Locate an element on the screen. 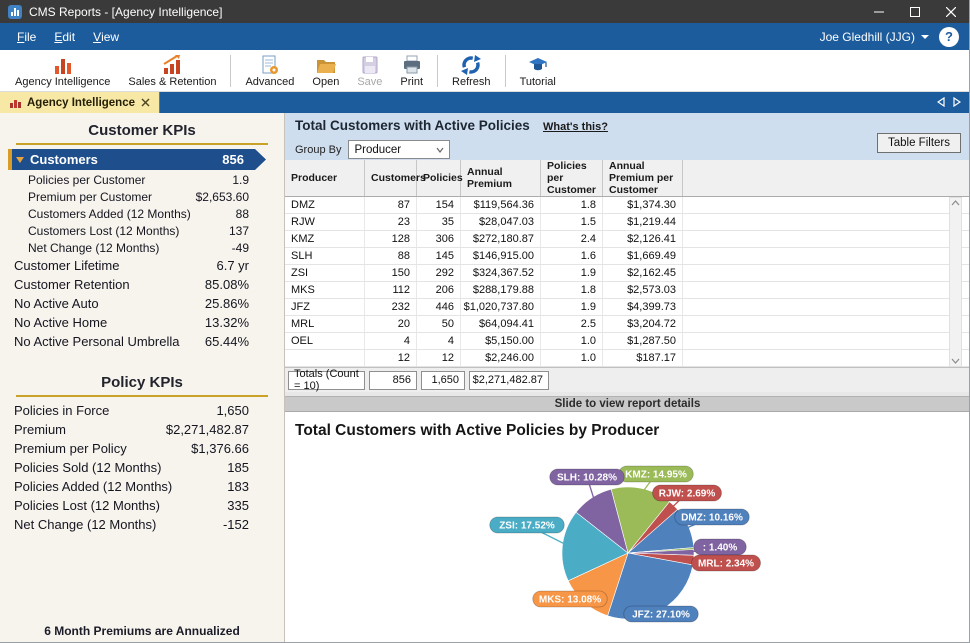 The height and width of the screenshot is (643, 970). kpi-row-no-active-home: No Active Home 13.32% is located at coordinates (142, 322).